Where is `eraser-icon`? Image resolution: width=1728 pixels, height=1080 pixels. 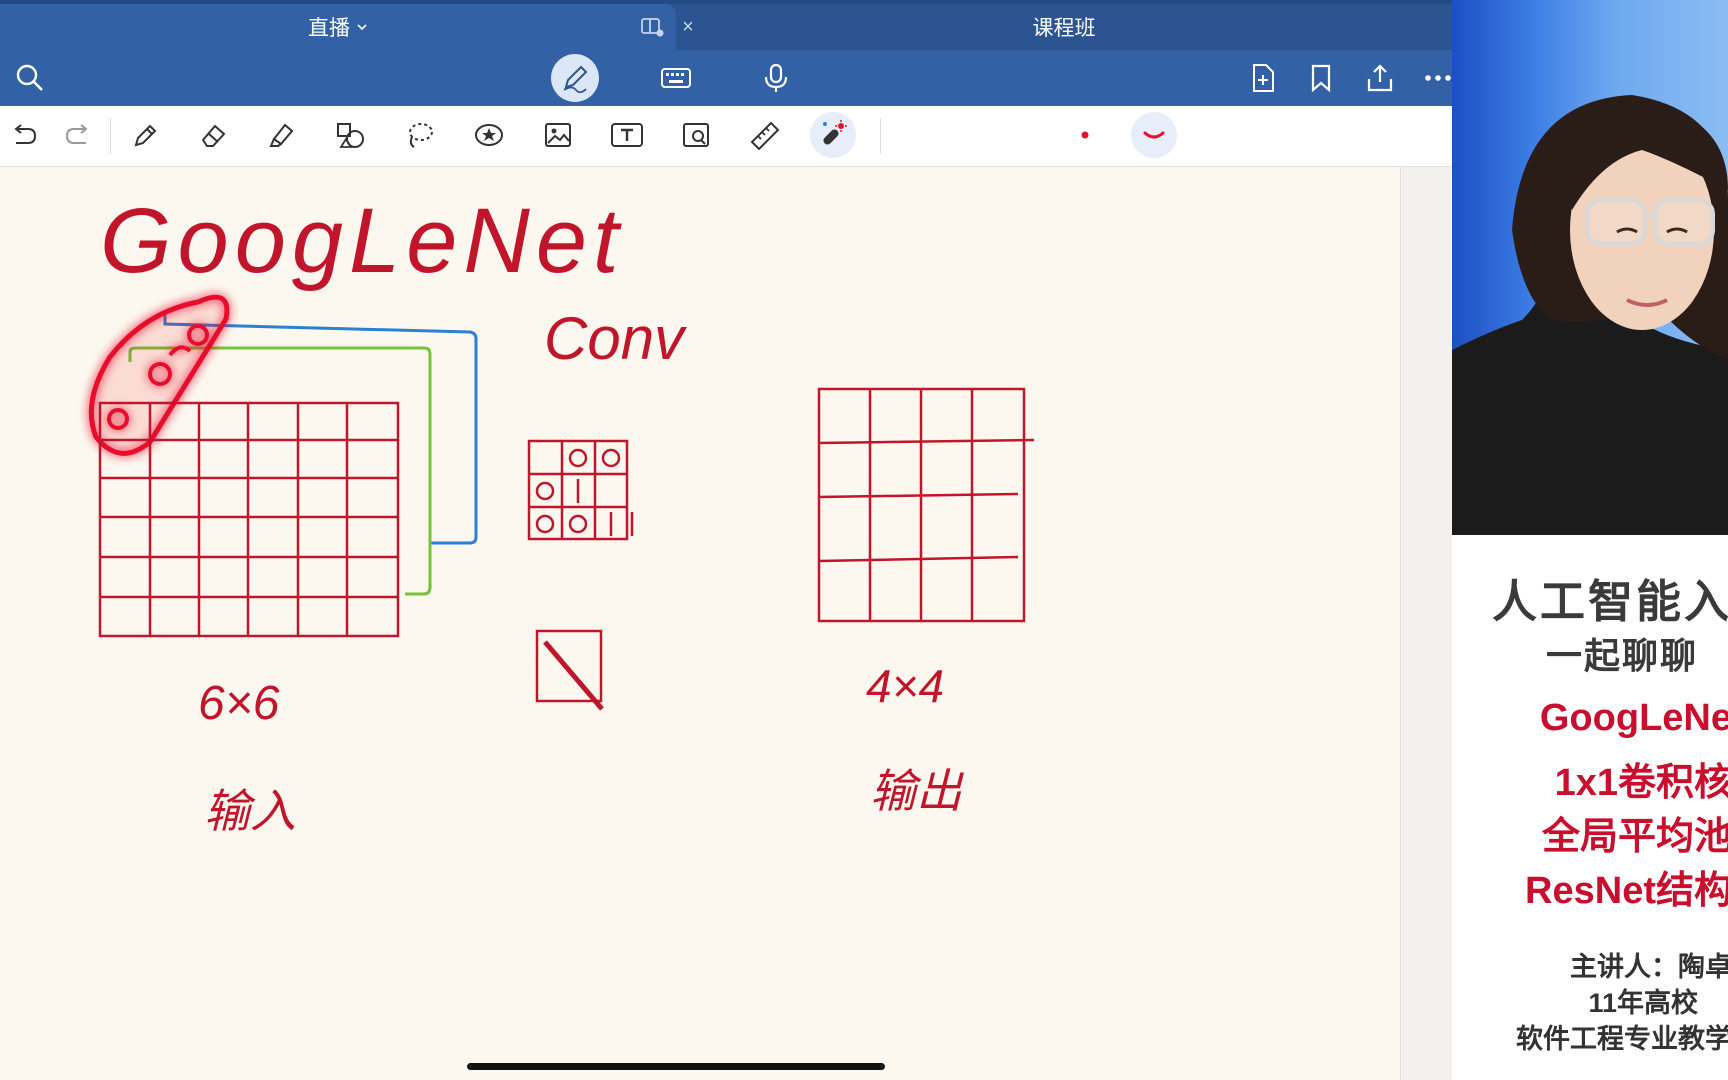 eraser-icon is located at coordinates (213, 135).